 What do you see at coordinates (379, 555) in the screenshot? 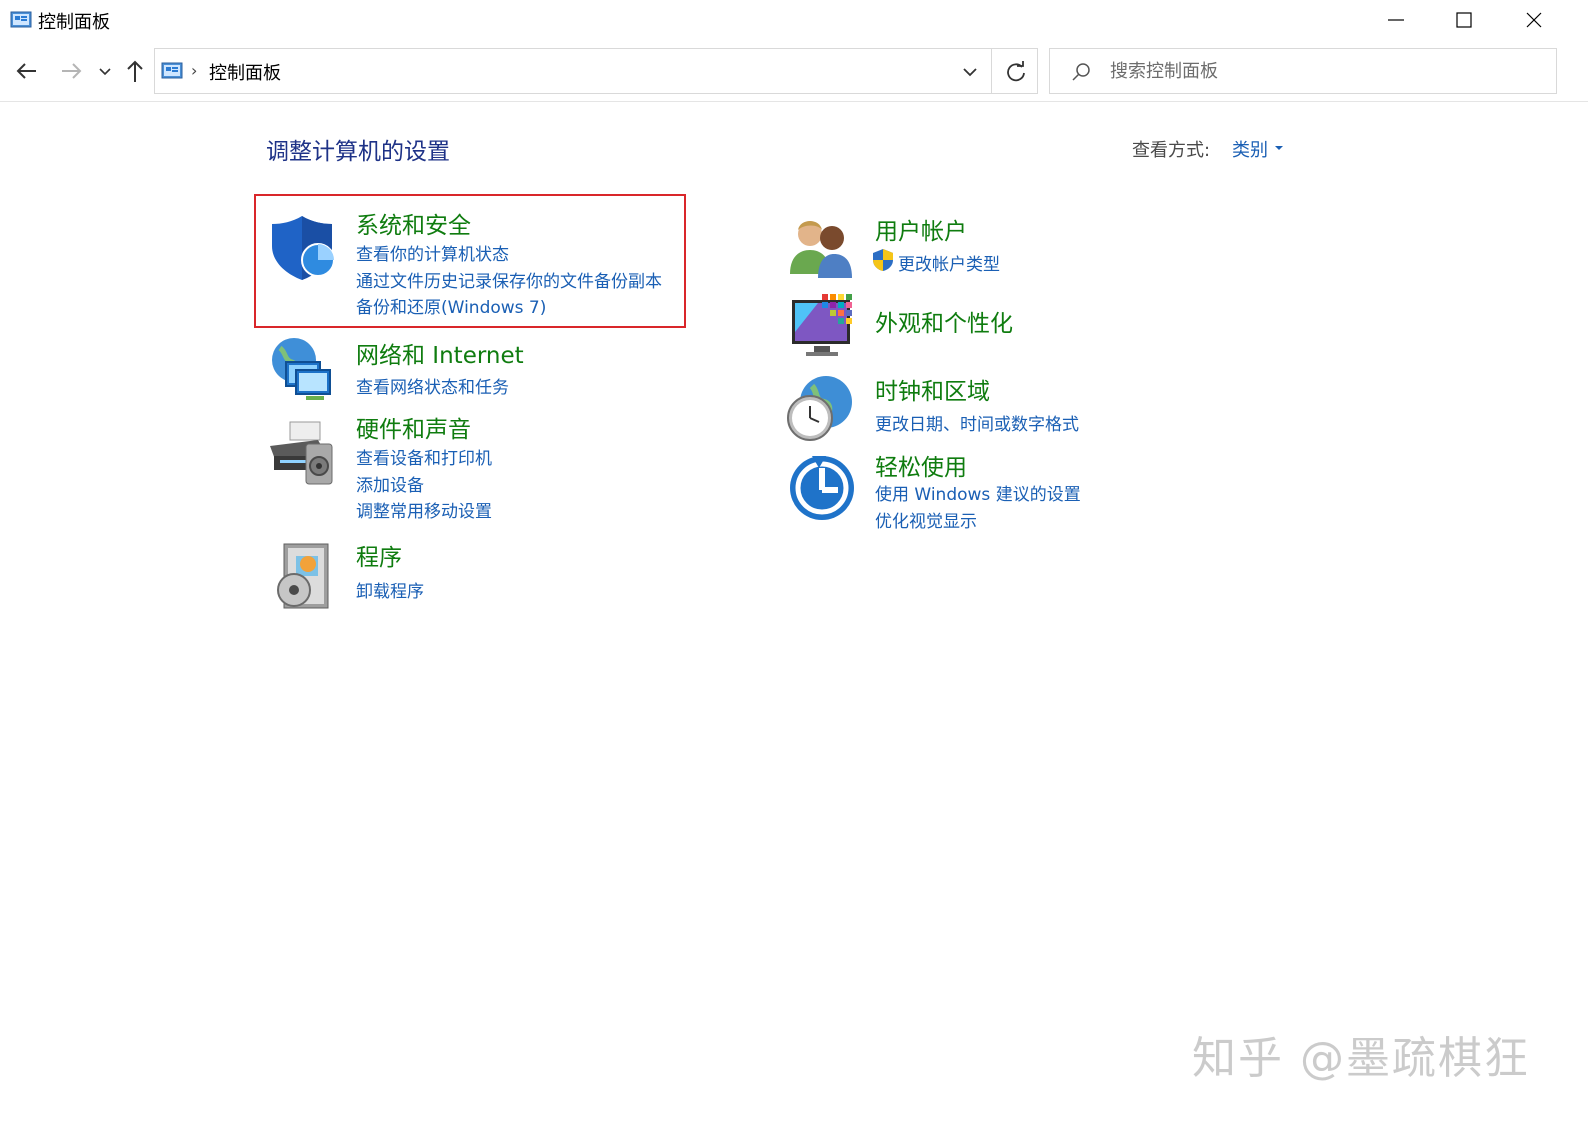
I see `category-title-programs: 程序` at bounding box center [379, 555].